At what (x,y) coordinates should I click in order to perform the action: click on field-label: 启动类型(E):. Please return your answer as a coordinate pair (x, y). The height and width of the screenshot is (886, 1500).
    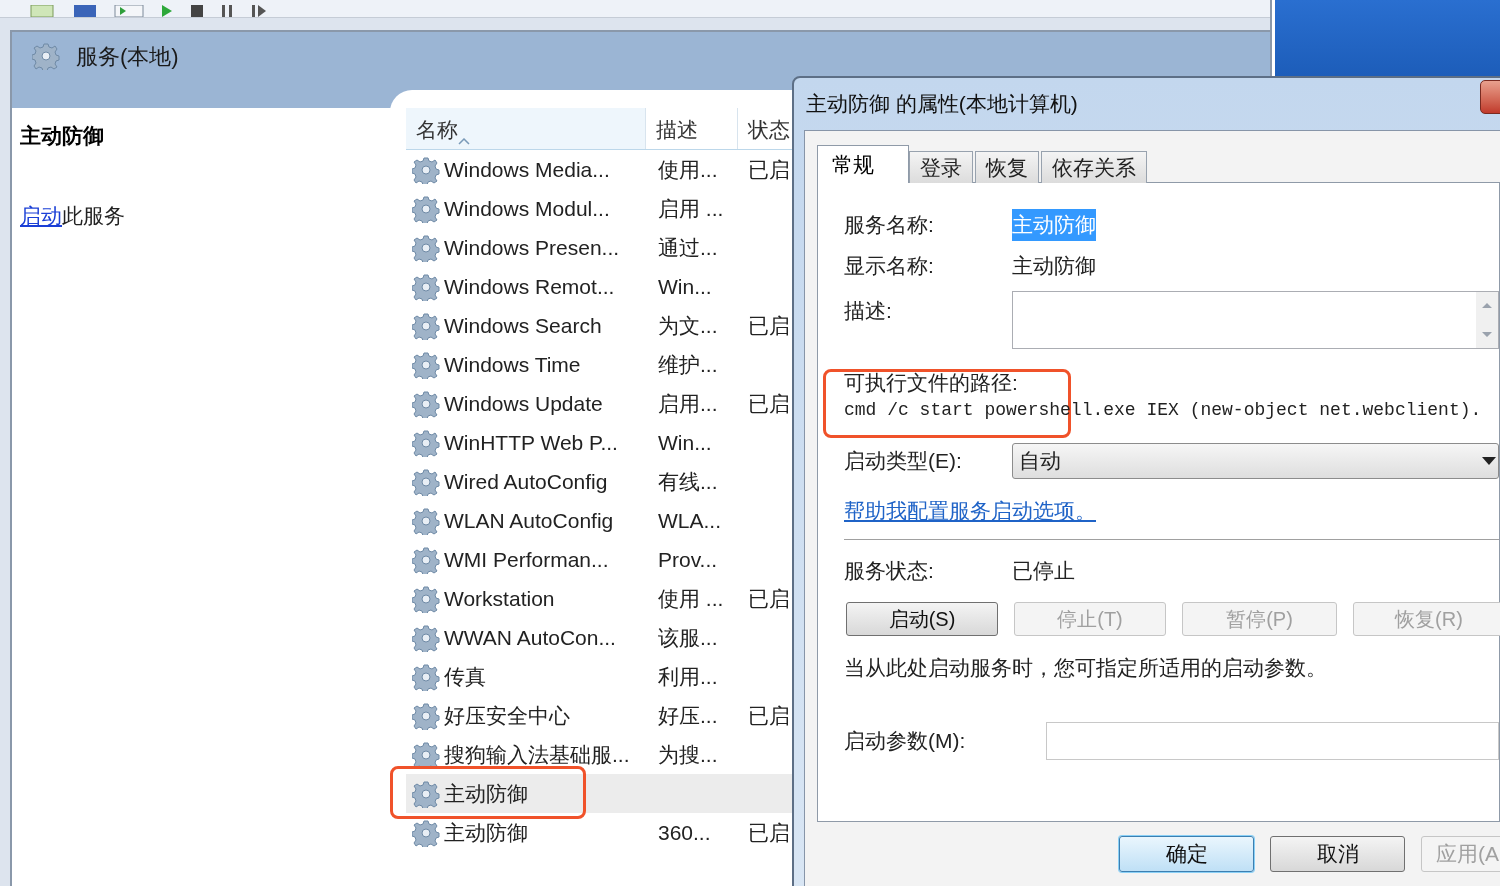
    Looking at the image, I should click on (903, 461).